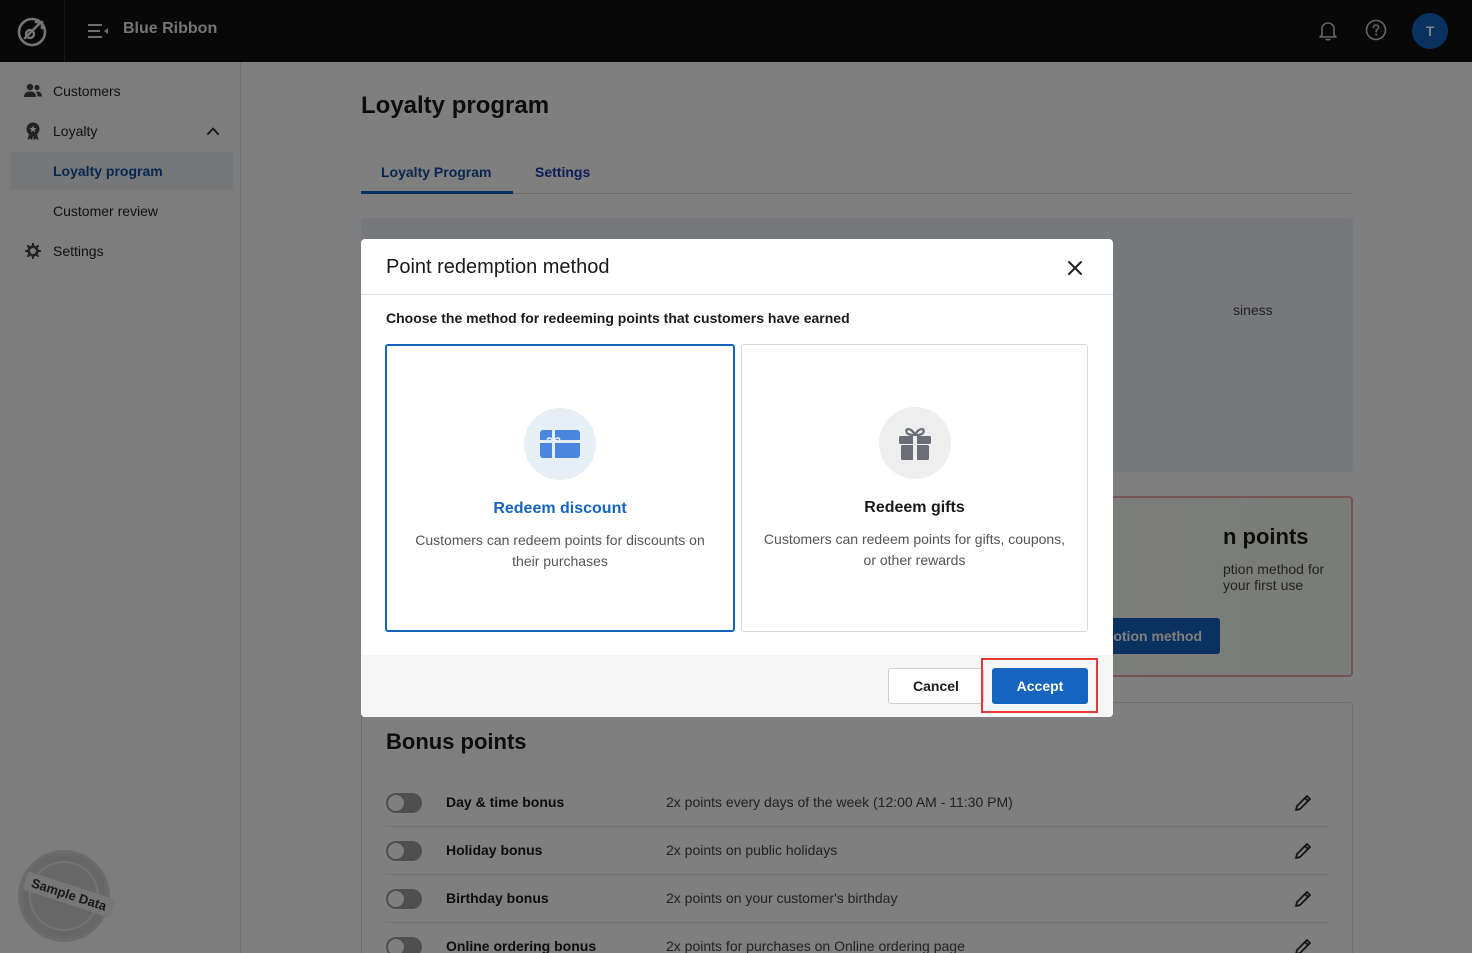  I want to click on gift-box-icon, so click(914, 444).